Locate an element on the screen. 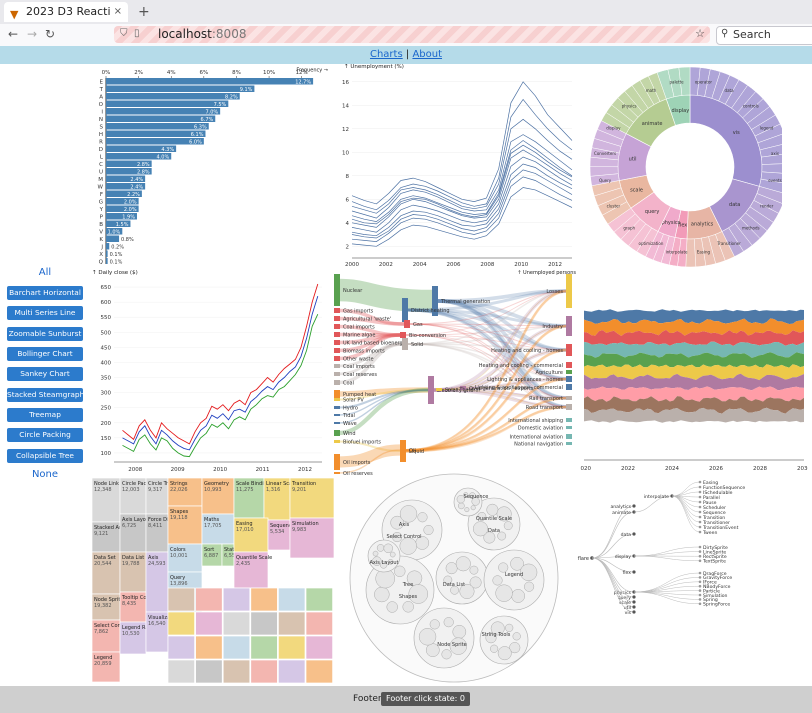  back-icon: ← is located at coordinates (13, 34).